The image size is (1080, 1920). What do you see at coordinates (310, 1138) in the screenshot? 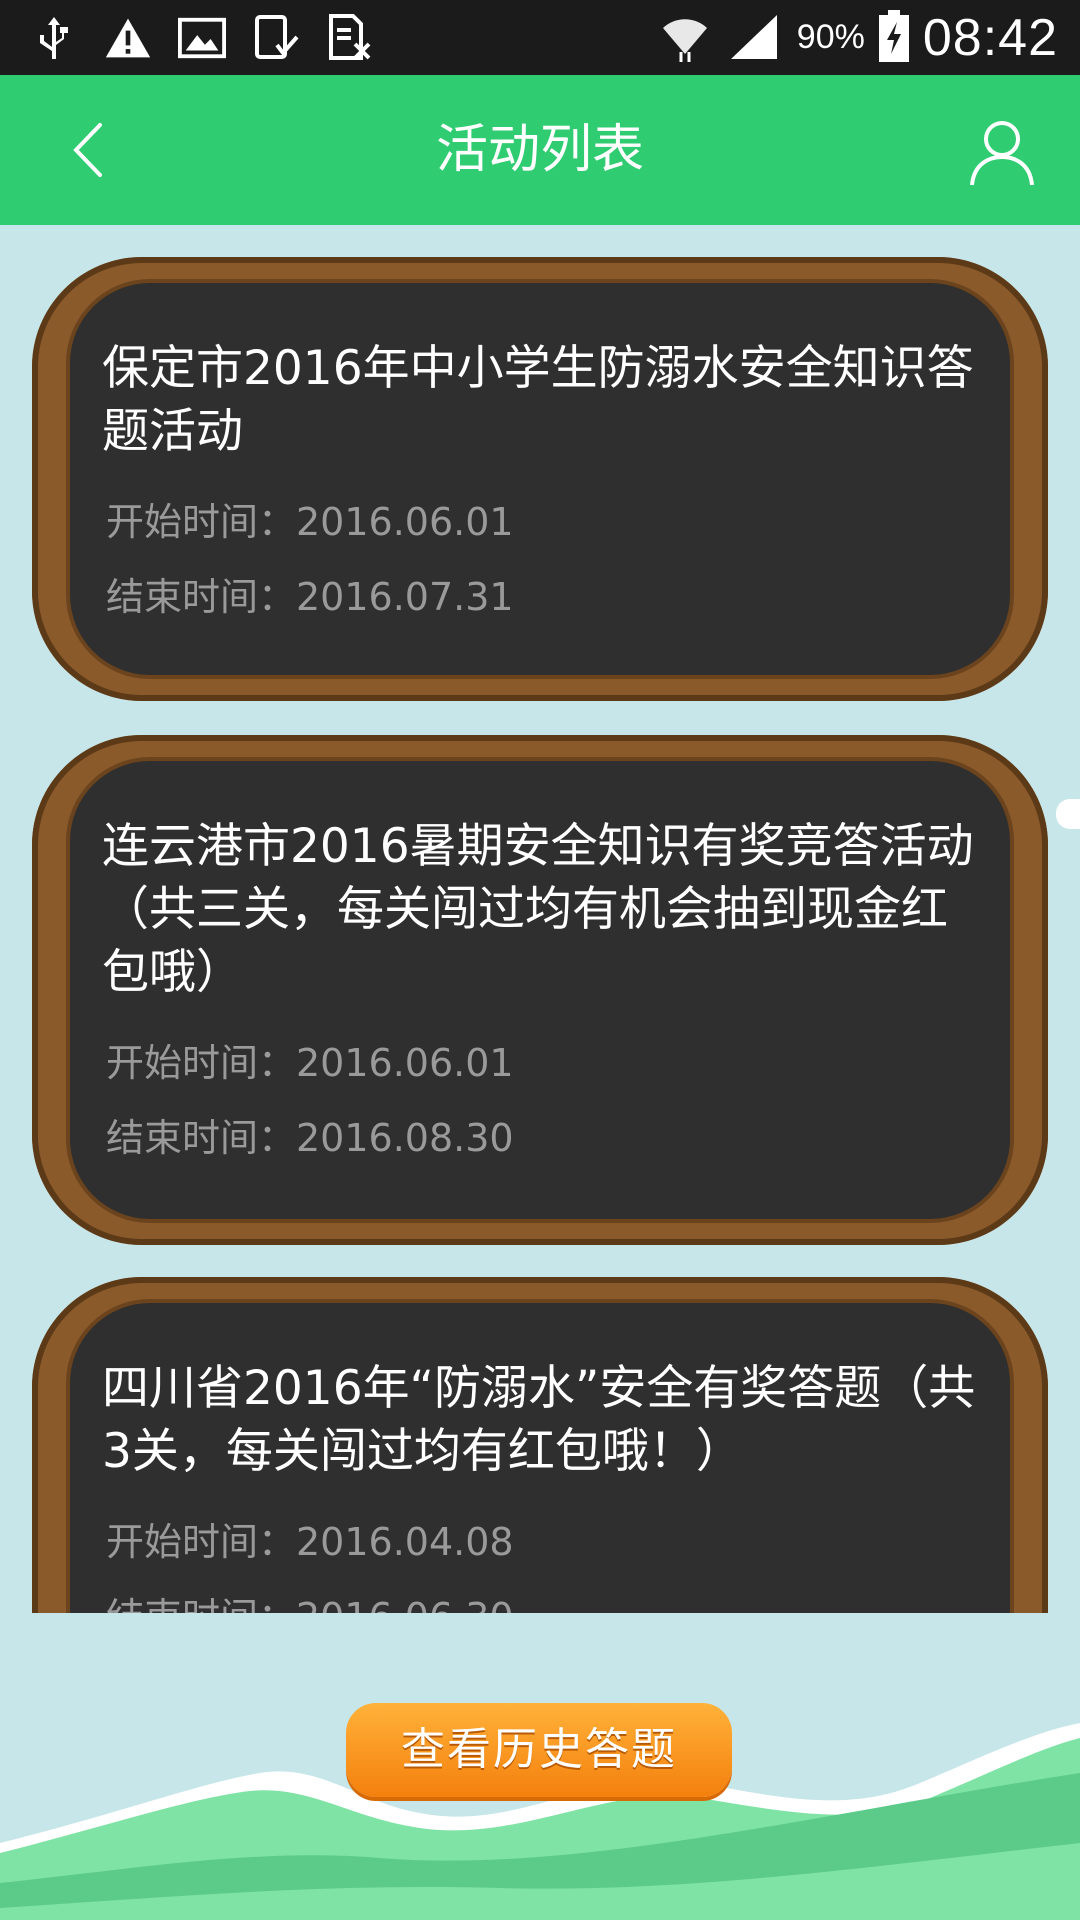
I see `end-date: 结束时间：2016.08.30` at bounding box center [310, 1138].